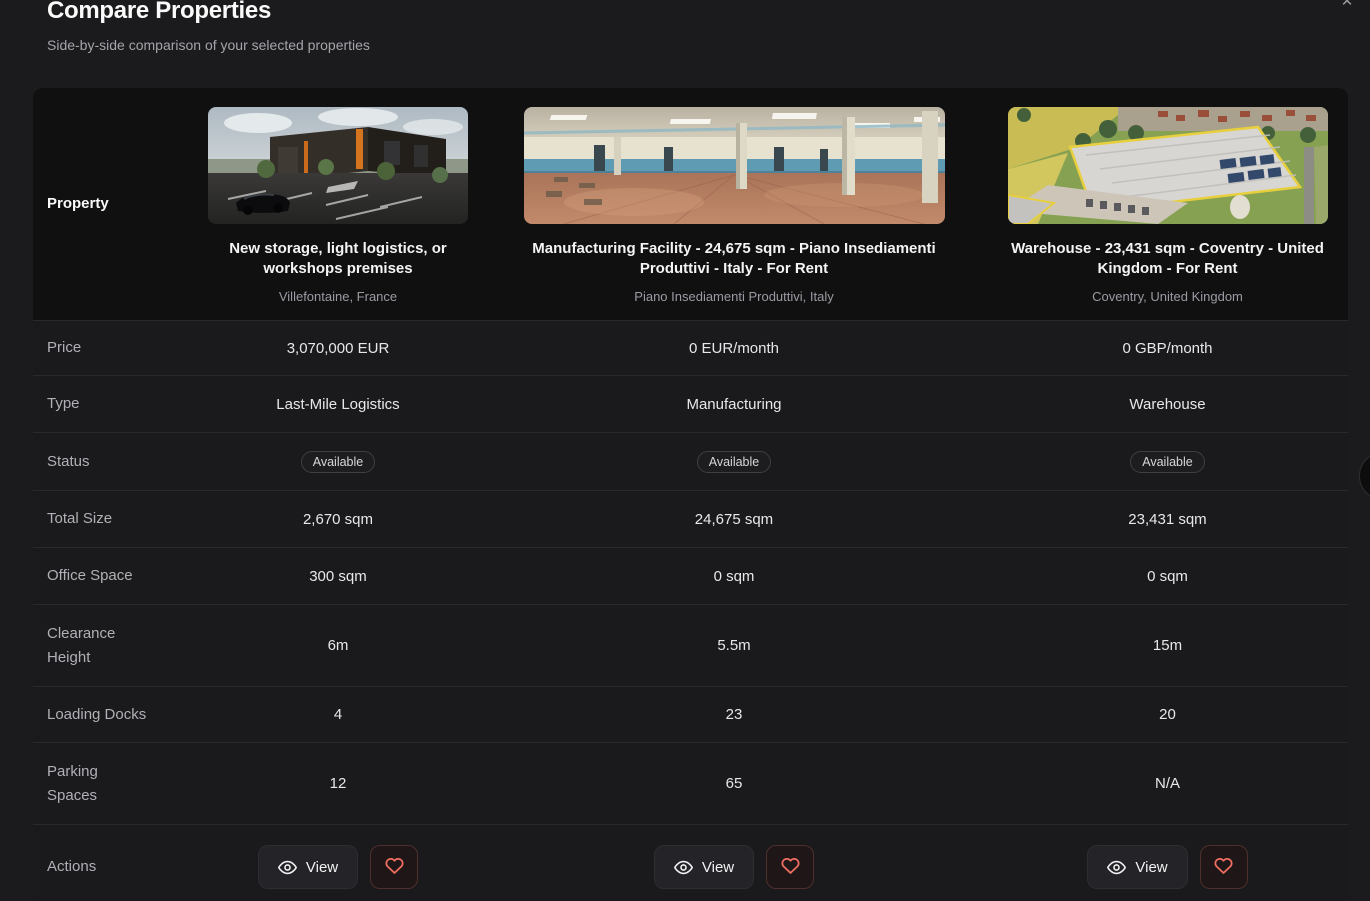 The image size is (1370, 901). What do you see at coordinates (338, 714) in the screenshot?
I see `loading-docks-value: 4` at bounding box center [338, 714].